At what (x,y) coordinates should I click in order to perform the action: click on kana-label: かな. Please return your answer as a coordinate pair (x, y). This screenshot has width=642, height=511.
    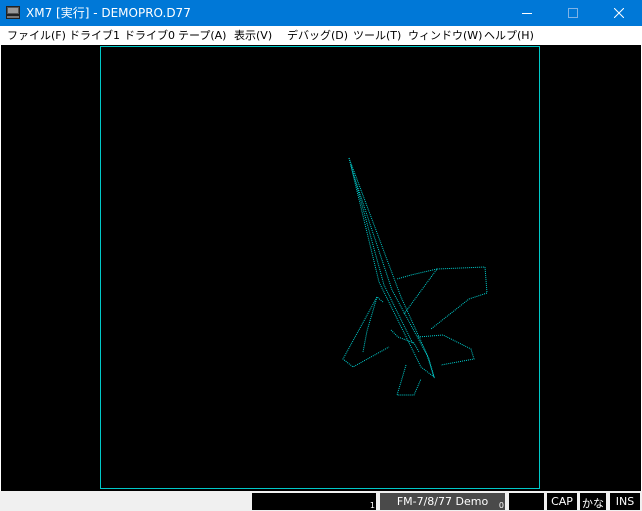
    Looking at the image, I should click on (593, 503).